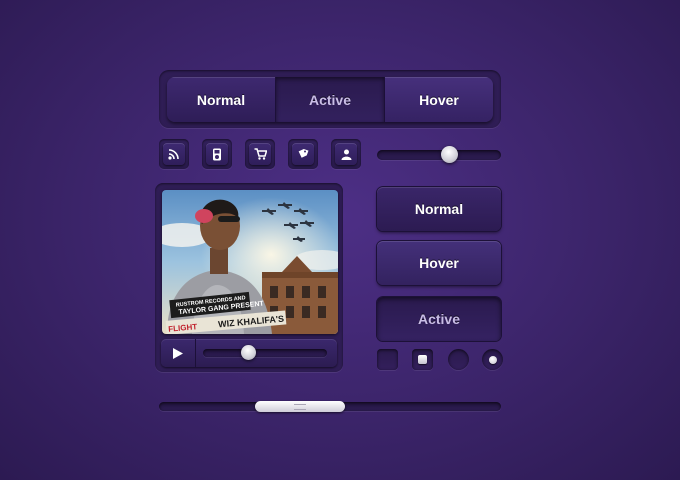 The image size is (680, 480). I want to click on radio-dot-icon, so click(492, 359).